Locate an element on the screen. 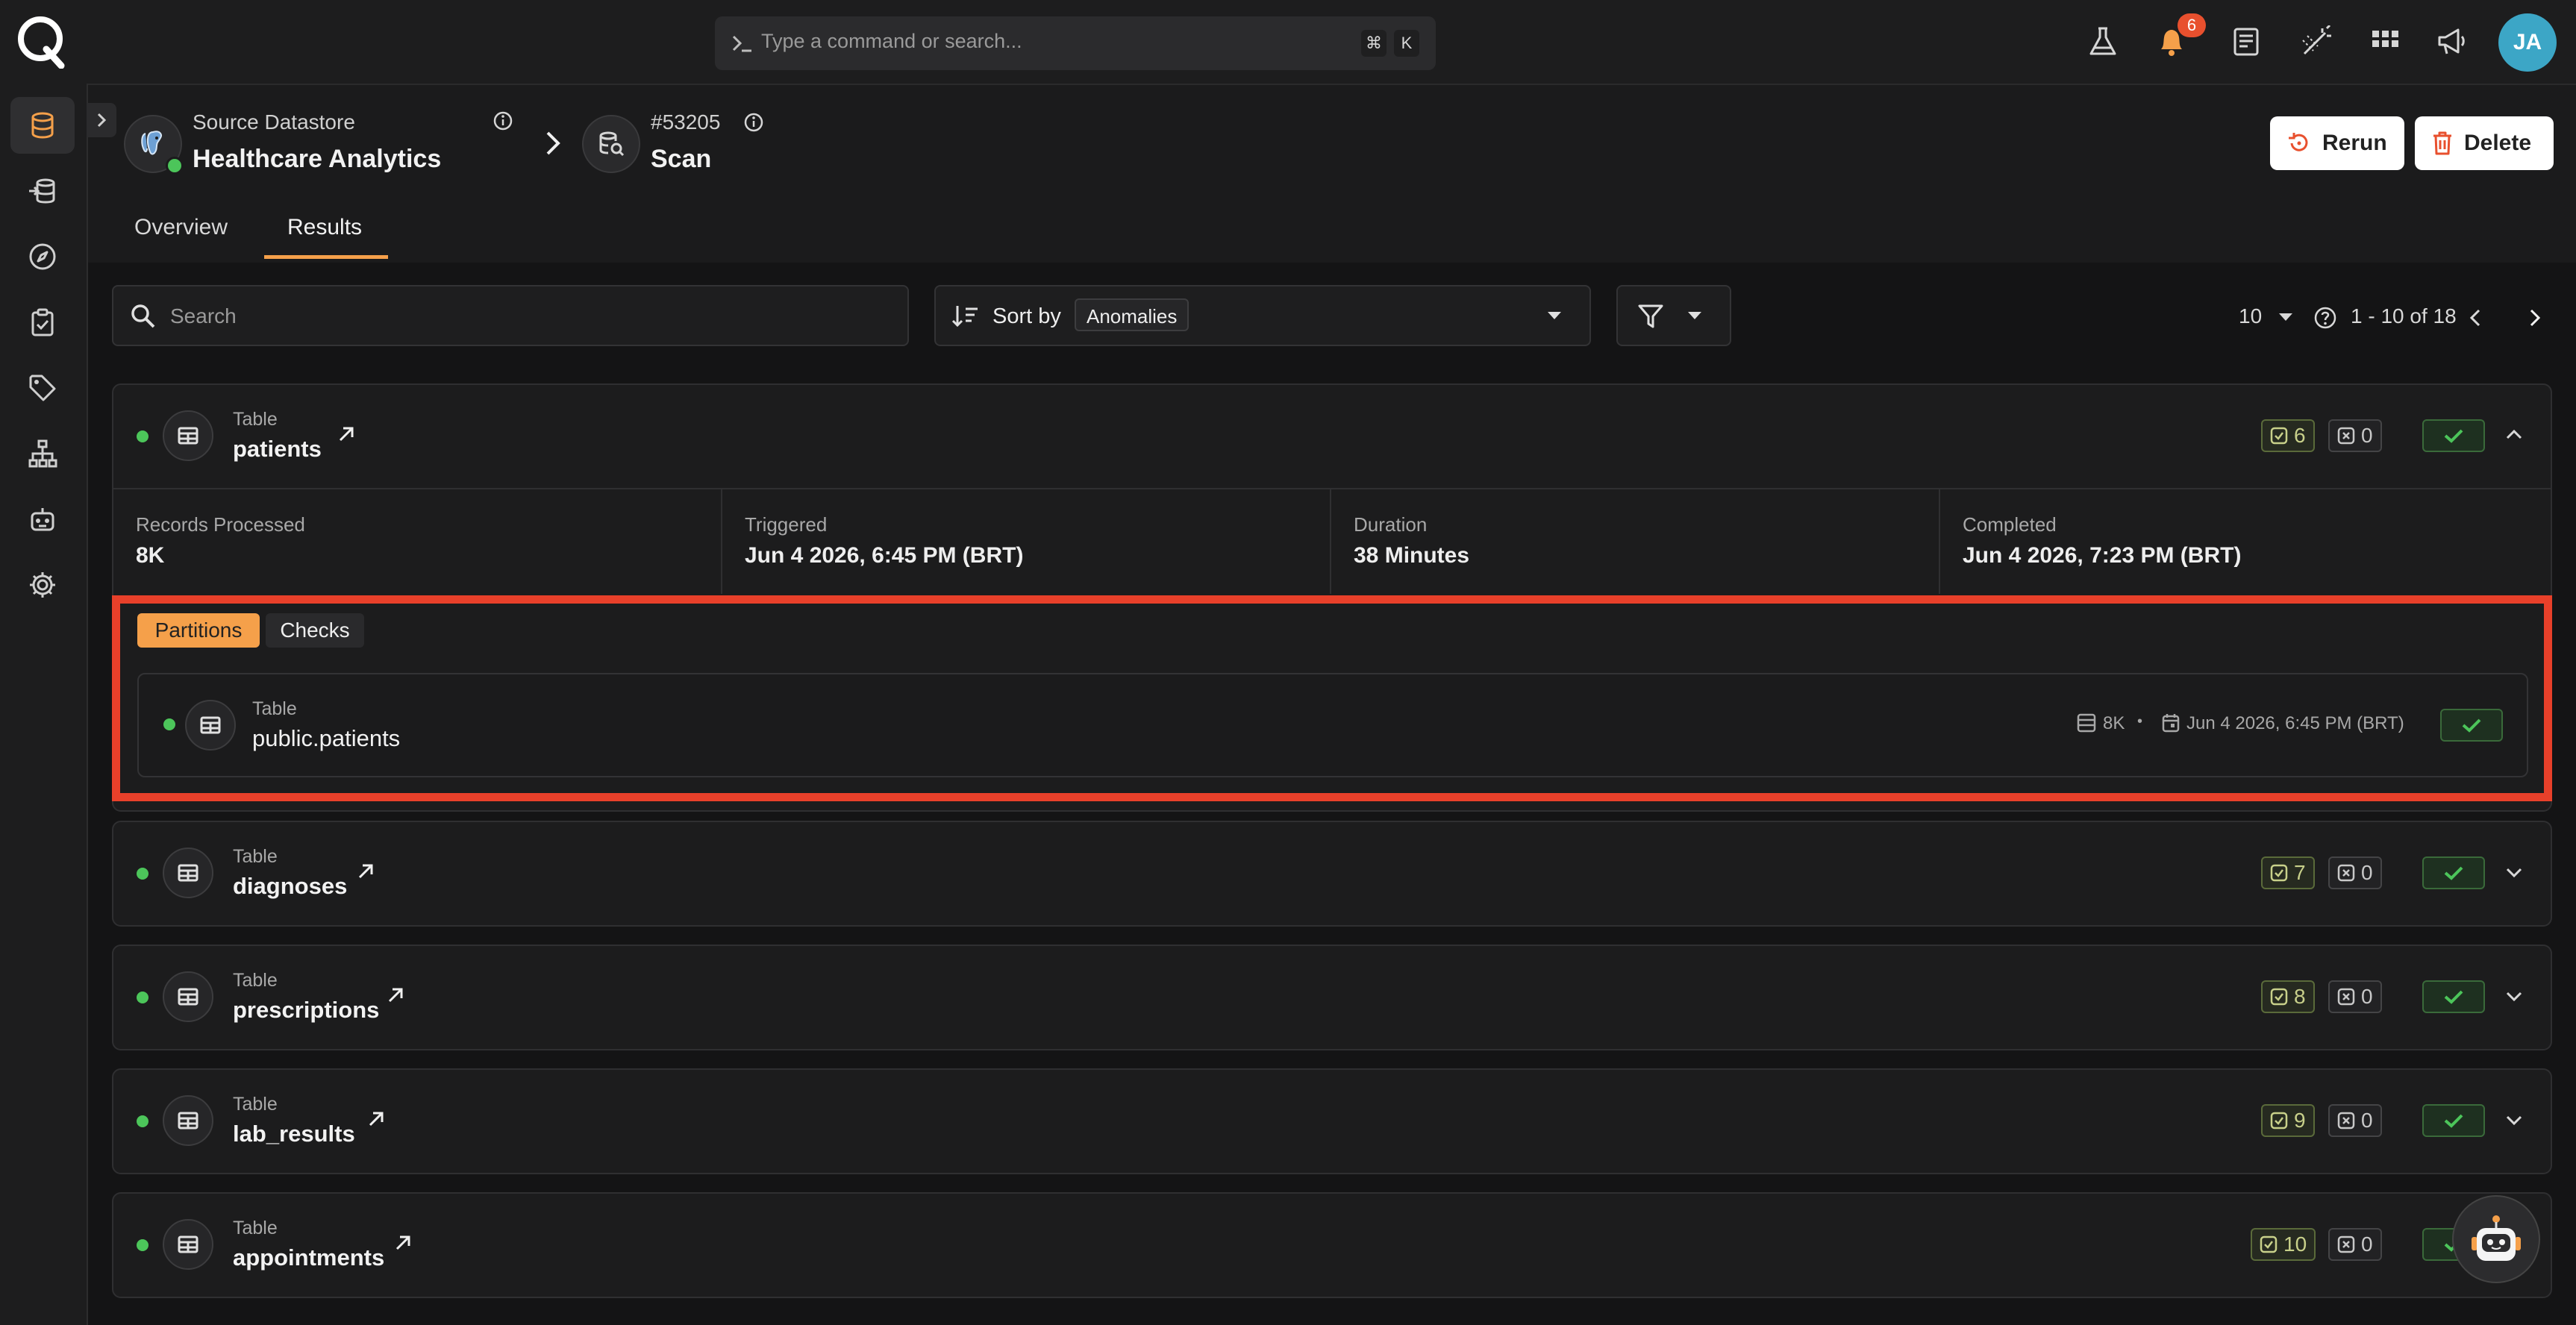 The image size is (2576, 1325). datastore-name: Healthcare Analytics is located at coordinates (317, 159).